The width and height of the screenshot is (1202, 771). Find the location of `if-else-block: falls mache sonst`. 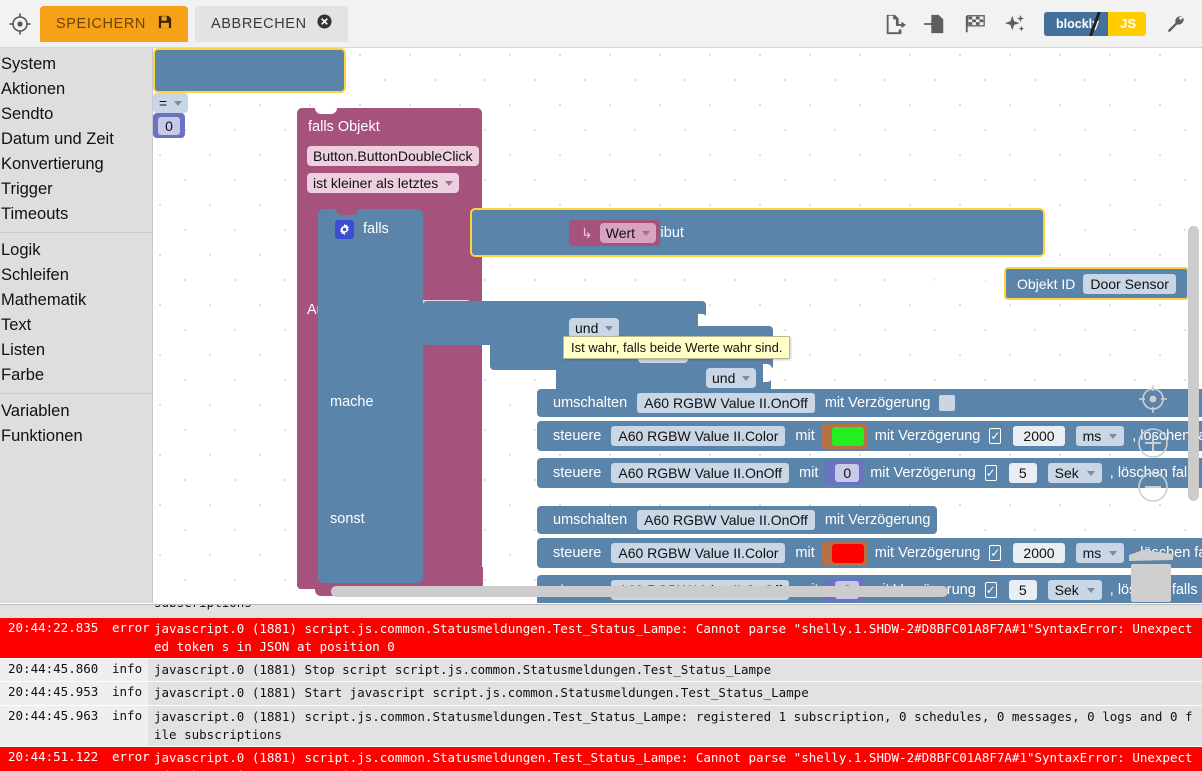

if-else-block: falls mache sonst is located at coordinates (370, 395).